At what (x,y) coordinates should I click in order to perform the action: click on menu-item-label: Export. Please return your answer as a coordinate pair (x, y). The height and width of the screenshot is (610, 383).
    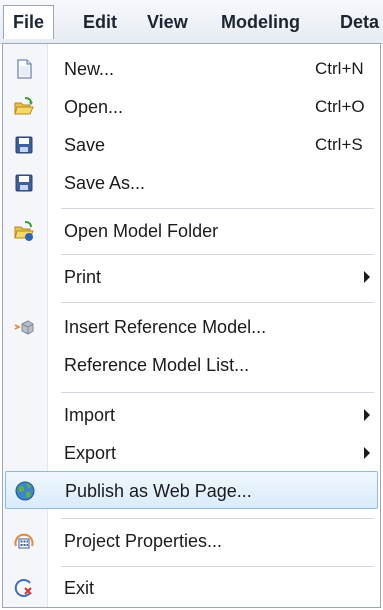
    Looking at the image, I should click on (90, 453).